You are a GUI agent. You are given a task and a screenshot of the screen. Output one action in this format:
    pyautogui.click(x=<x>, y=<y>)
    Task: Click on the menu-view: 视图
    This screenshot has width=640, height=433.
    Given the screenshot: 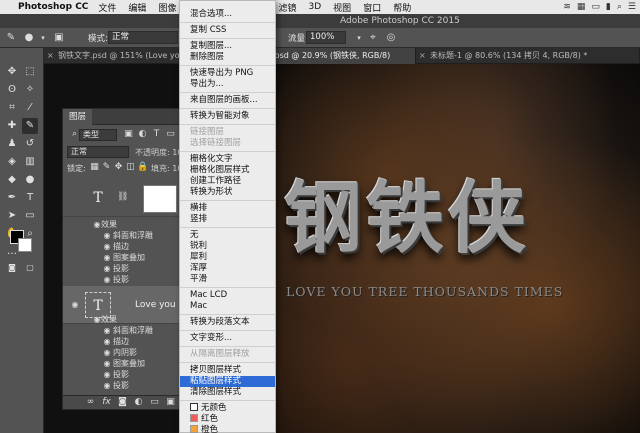 What is the action you would take?
    pyautogui.click(x=342, y=7)
    